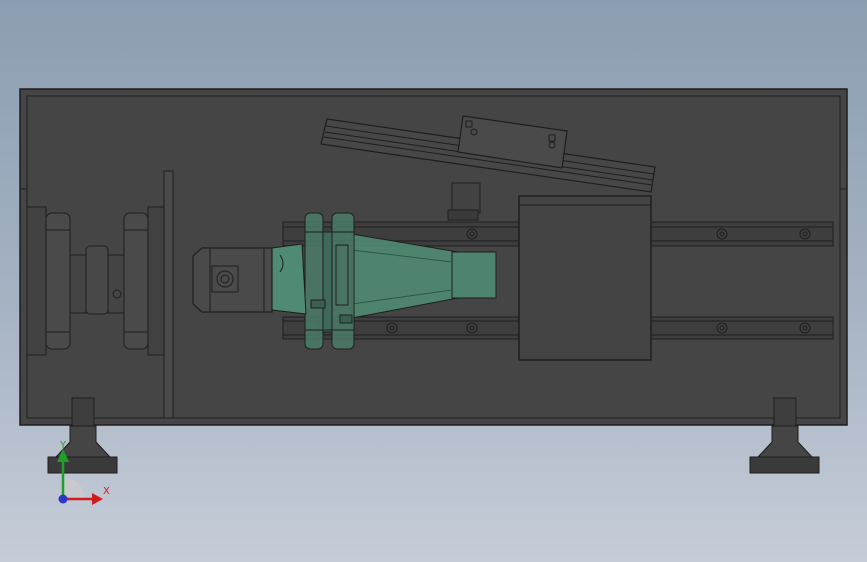 This screenshot has height=562, width=867. What do you see at coordinates (585, 278) in the screenshot?
I see `carriage-block` at bounding box center [585, 278].